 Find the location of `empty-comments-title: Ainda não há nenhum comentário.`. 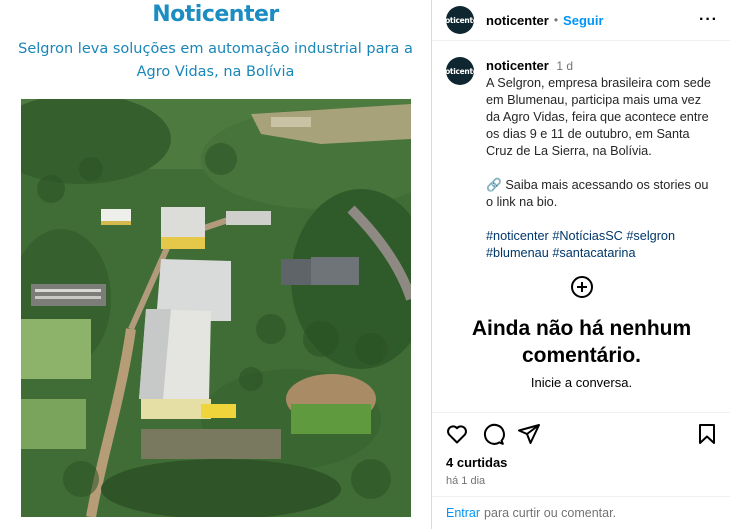

empty-comments-title: Ainda não há nenhum comentário. is located at coordinates (581, 342).